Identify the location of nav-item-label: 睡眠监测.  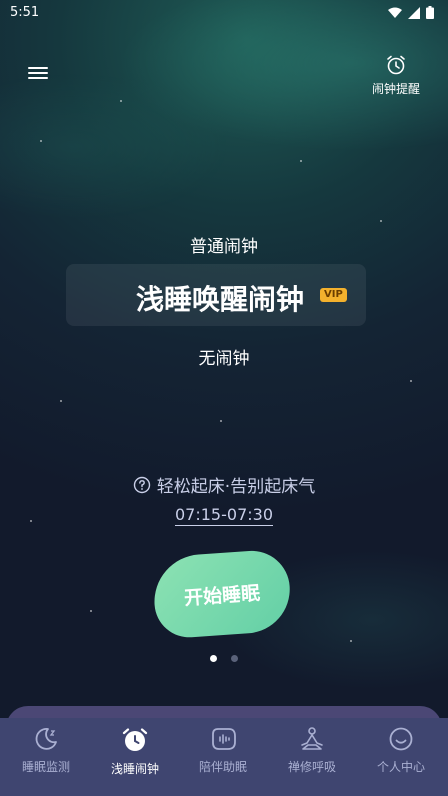
(45, 767).